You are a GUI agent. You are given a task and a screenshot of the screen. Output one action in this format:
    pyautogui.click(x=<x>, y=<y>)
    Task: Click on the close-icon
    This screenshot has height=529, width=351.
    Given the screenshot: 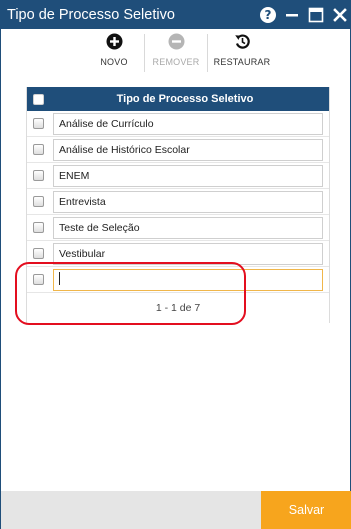 What is the action you would take?
    pyautogui.click(x=340, y=14)
    